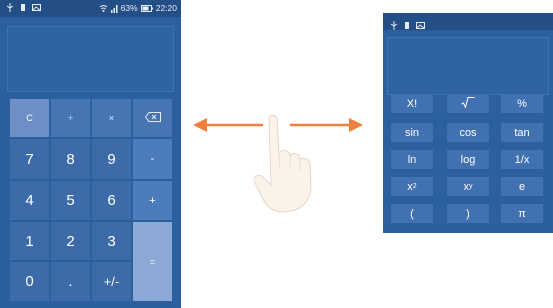 The width and height of the screenshot is (553, 308). Describe the element at coordinates (111, 118) in the screenshot. I see `multiply-button: ×` at that location.